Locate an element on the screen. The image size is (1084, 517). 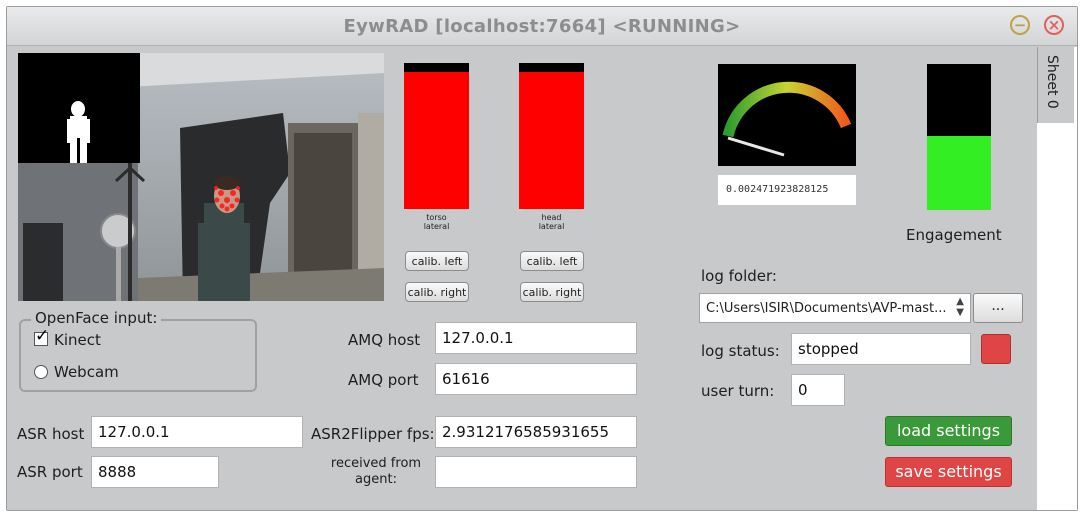
gauge-icon is located at coordinates (787, 119).